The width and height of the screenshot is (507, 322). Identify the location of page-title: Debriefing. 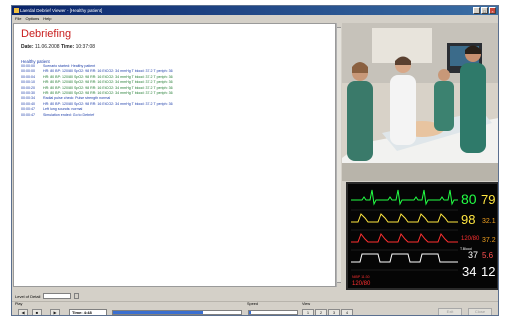
(46, 34).